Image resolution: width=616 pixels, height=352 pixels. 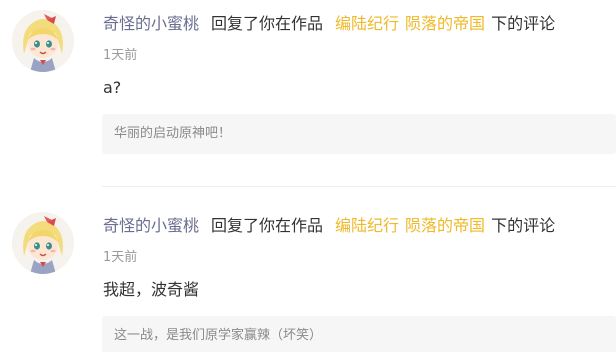 I want to click on item-divider, so click(x=359, y=186).